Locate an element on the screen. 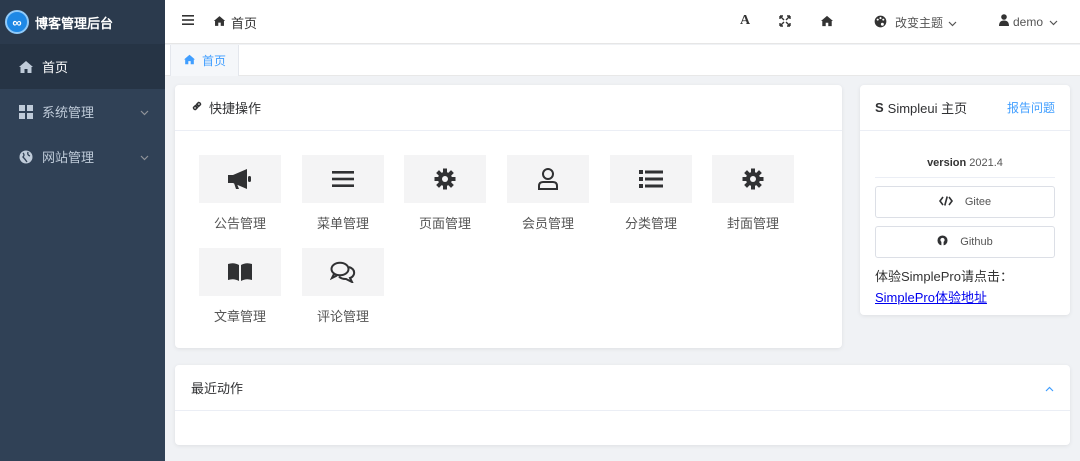 The image size is (1080, 461). menu-bars-icon is located at coordinates (343, 179).